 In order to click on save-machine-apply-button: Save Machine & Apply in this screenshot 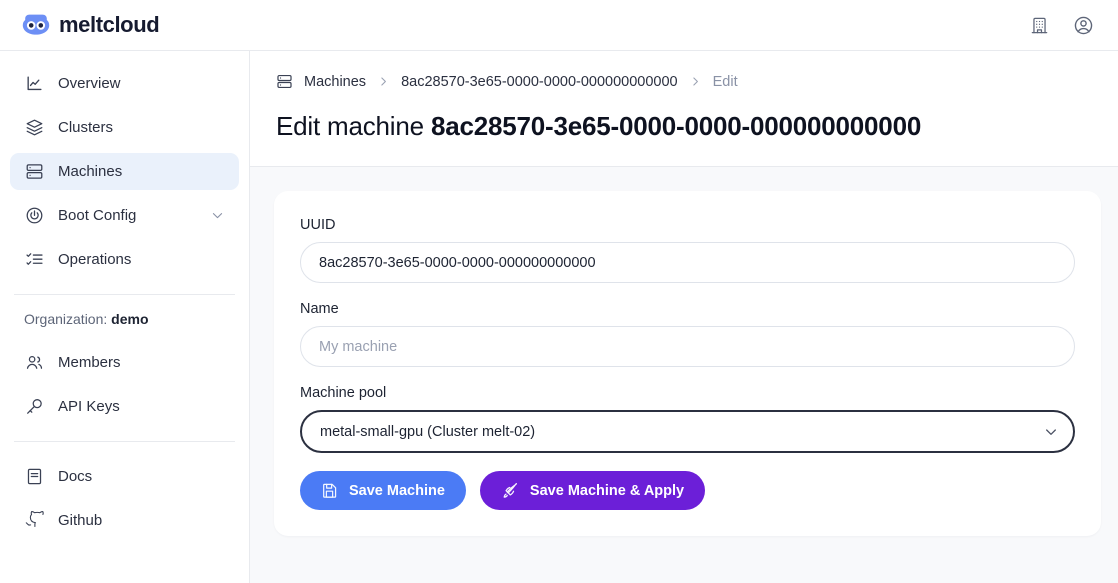, I will do `click(592, 490)`.